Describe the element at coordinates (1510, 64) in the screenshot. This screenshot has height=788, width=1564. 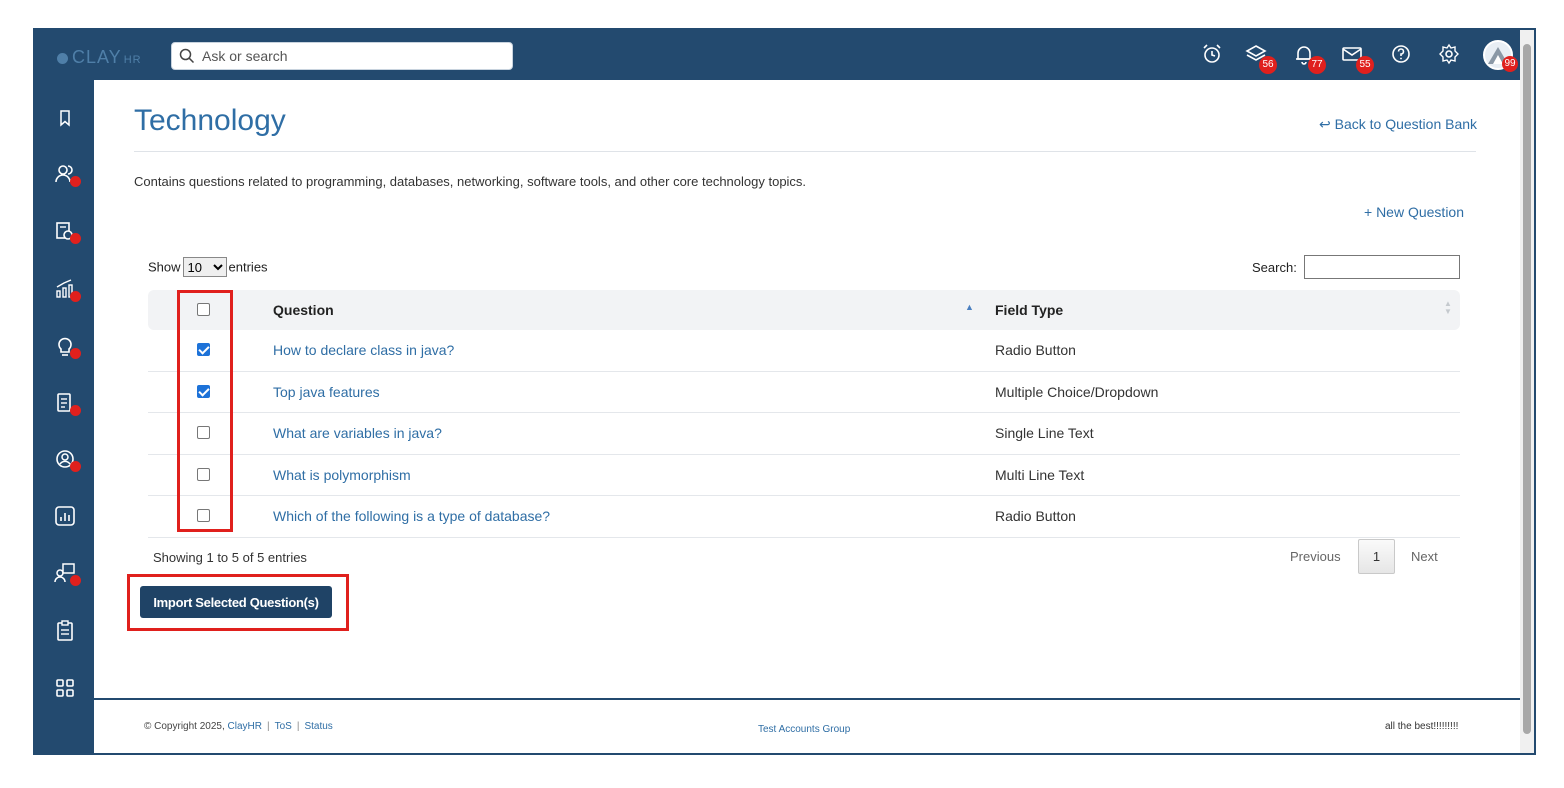
I see `avatar-badge: 99` at that location.